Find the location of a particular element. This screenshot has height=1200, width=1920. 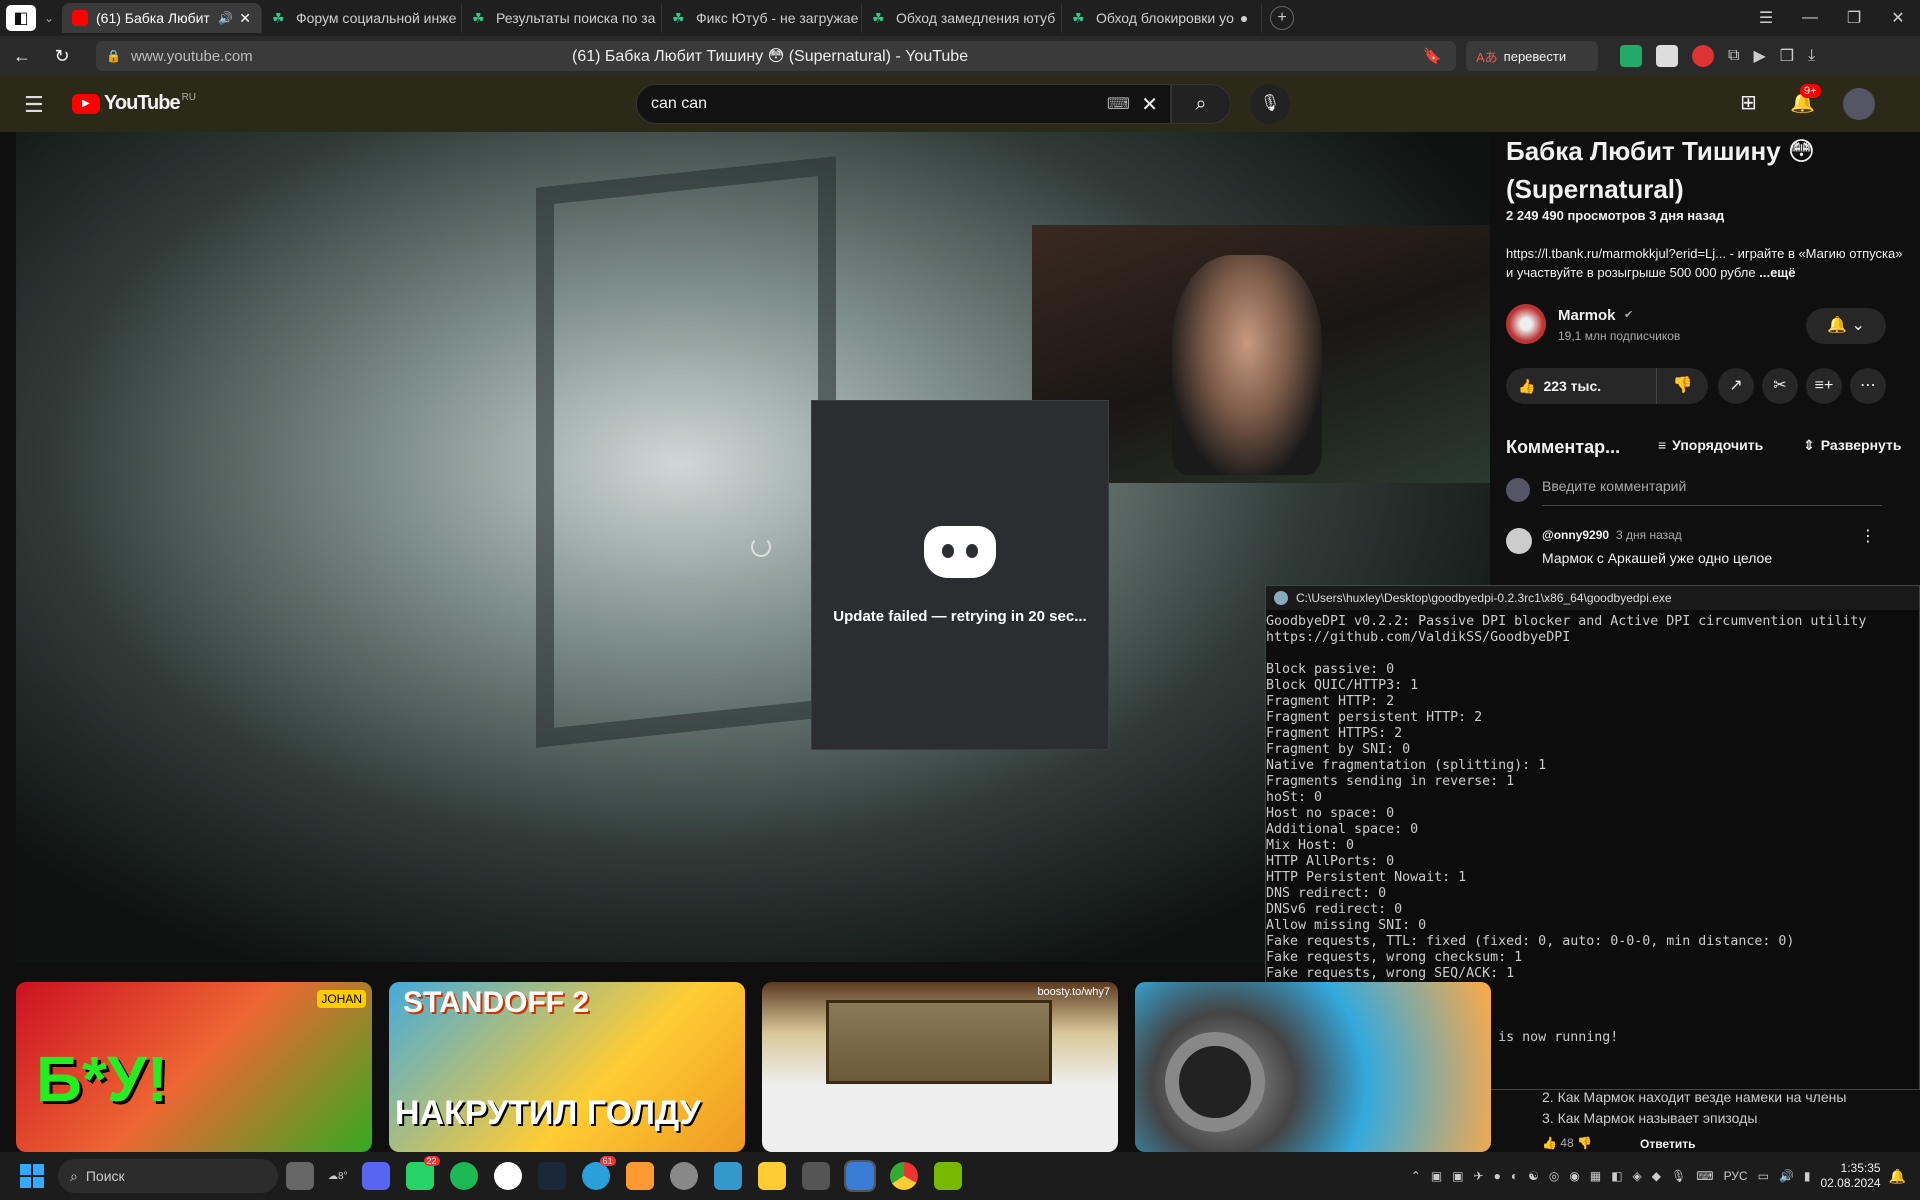

volume-icon: 🔊 is located at coordinates (1786, 1176).